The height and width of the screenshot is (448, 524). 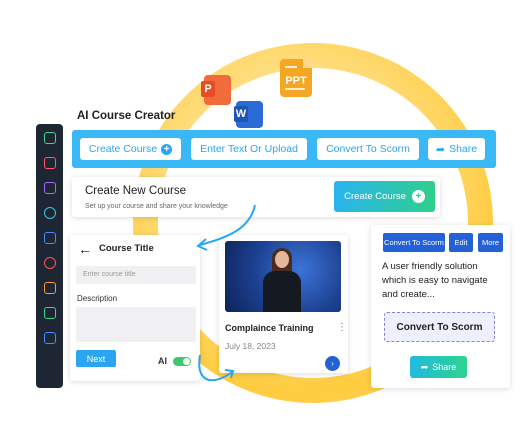 What do you see at coordinates (269, 328) in the screenshot?
I see `video-card-title: Complaince Training` at bounding box center [269, 328].